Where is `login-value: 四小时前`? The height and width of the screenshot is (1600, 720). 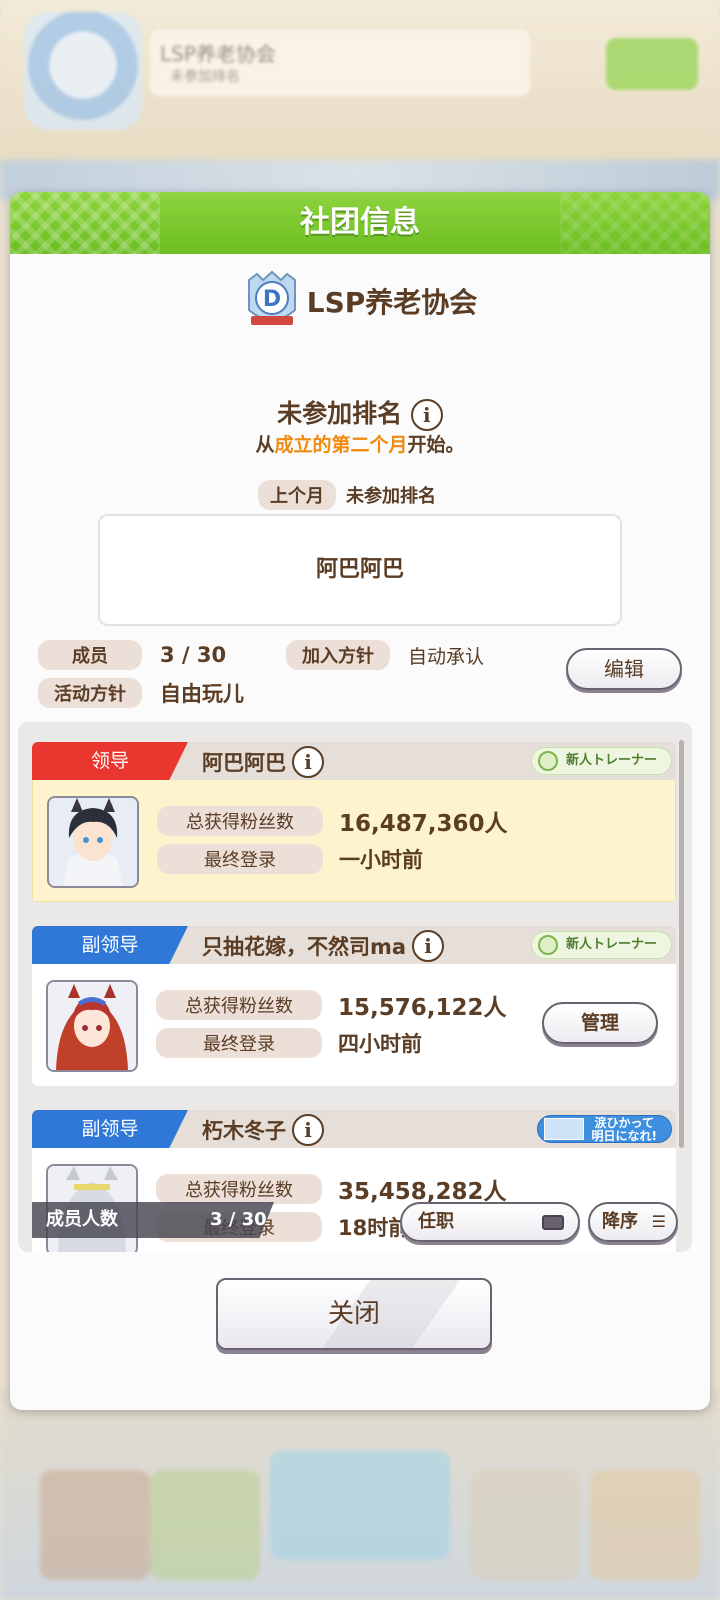
login-value: 四小时前 is located at coordinates (380, 1044).